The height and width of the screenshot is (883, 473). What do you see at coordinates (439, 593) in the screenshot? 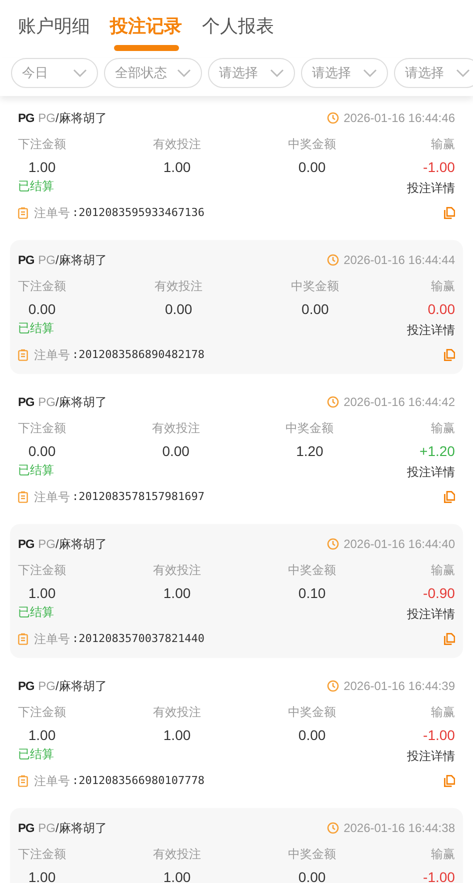
I see `profit-value: -0.90` at bounding box center [439, 593].